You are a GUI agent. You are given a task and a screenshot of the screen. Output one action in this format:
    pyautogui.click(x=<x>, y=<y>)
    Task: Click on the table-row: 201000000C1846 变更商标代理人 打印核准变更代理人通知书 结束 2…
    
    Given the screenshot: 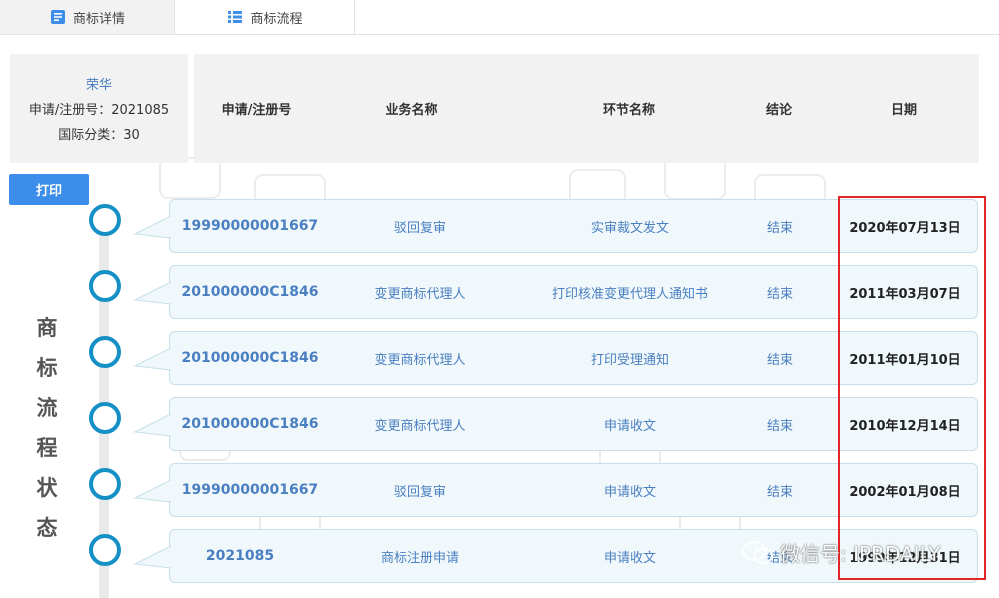 What is the action you would take?
    pyautogui.click(x=555, y=292)
    